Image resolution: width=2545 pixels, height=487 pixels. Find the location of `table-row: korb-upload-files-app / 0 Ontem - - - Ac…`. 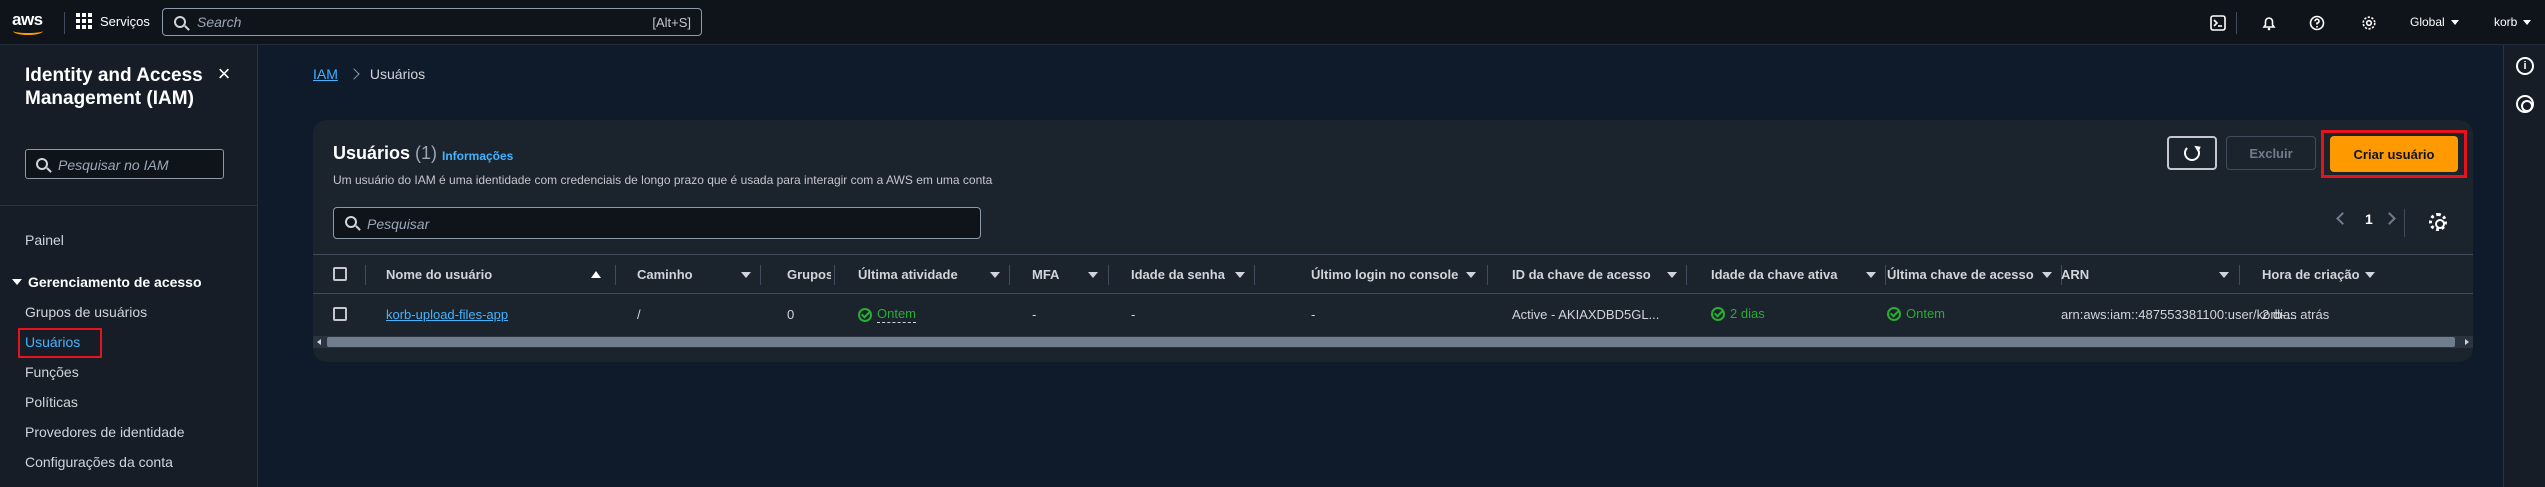

table-row: korb-upload-files-app / 0 Ontem - - - Ac… is located at coordinates (1393, 315).